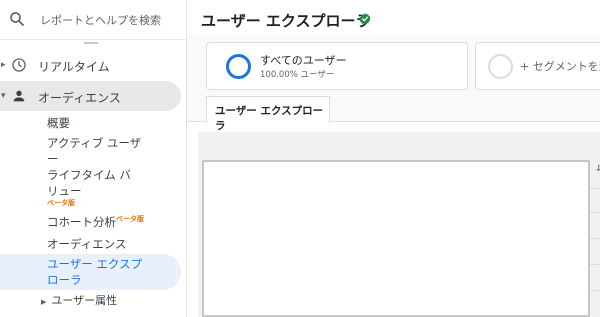 Image resolution: width=600 pixels, height=317 pixels. What do you see at coordinates (303, 60) in the screenshot?
I see `segment-name: すべてのユーザー` at bounding box center [303, 60].